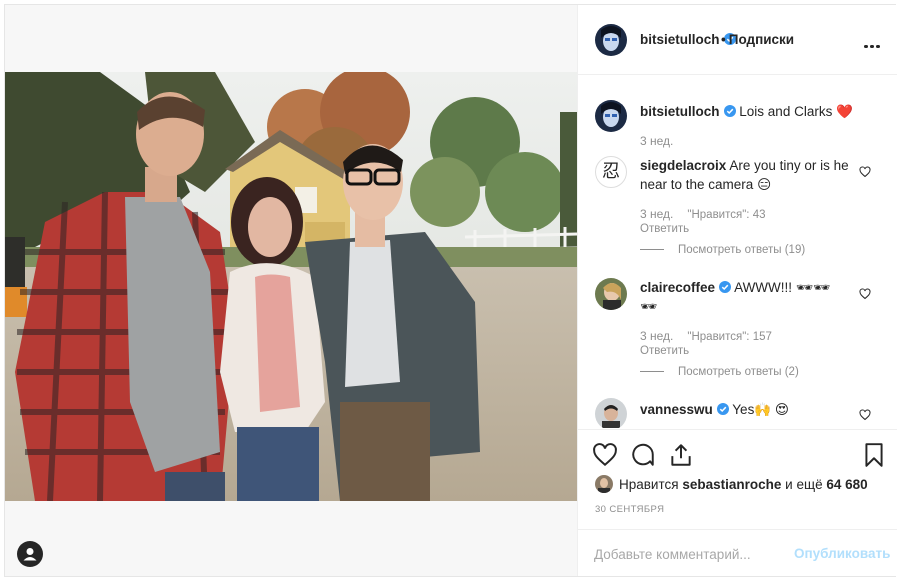 The width and height of the screenshot is (900, 579). What do you see at coordinates (842, 553) in the screenshot?
I see `publish-button: Опубликовать` at bounding box center [842, 553].